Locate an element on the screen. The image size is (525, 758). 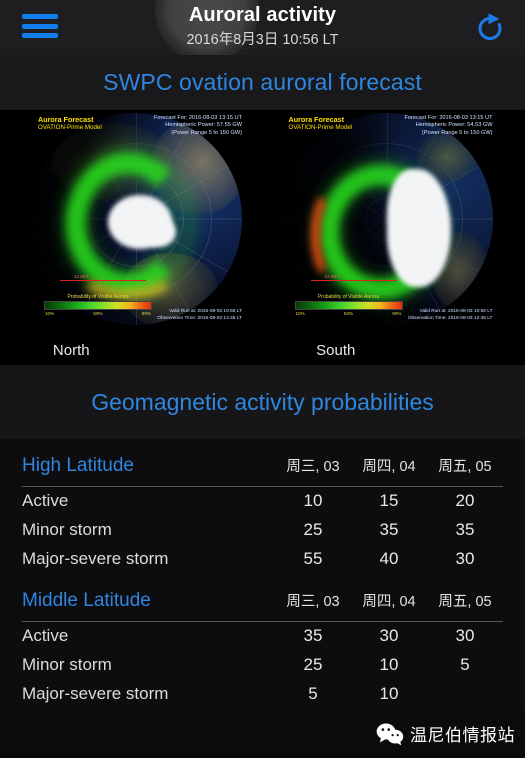
cell-value is located at coordinates (465, 694).